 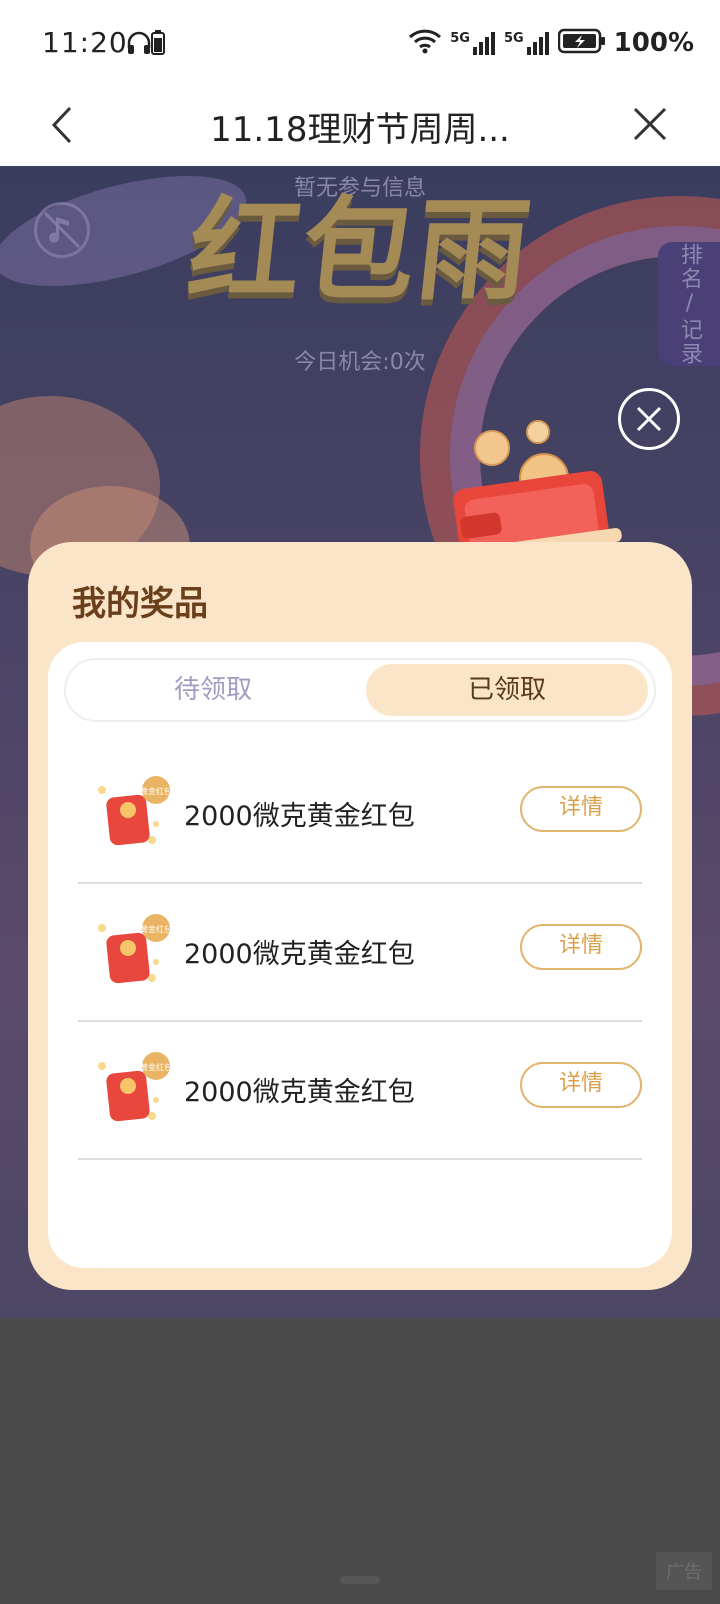 What do you see at coordinates (650, 124) in the screenshot?
I see `close-icon` at bounding box center [650, 124].